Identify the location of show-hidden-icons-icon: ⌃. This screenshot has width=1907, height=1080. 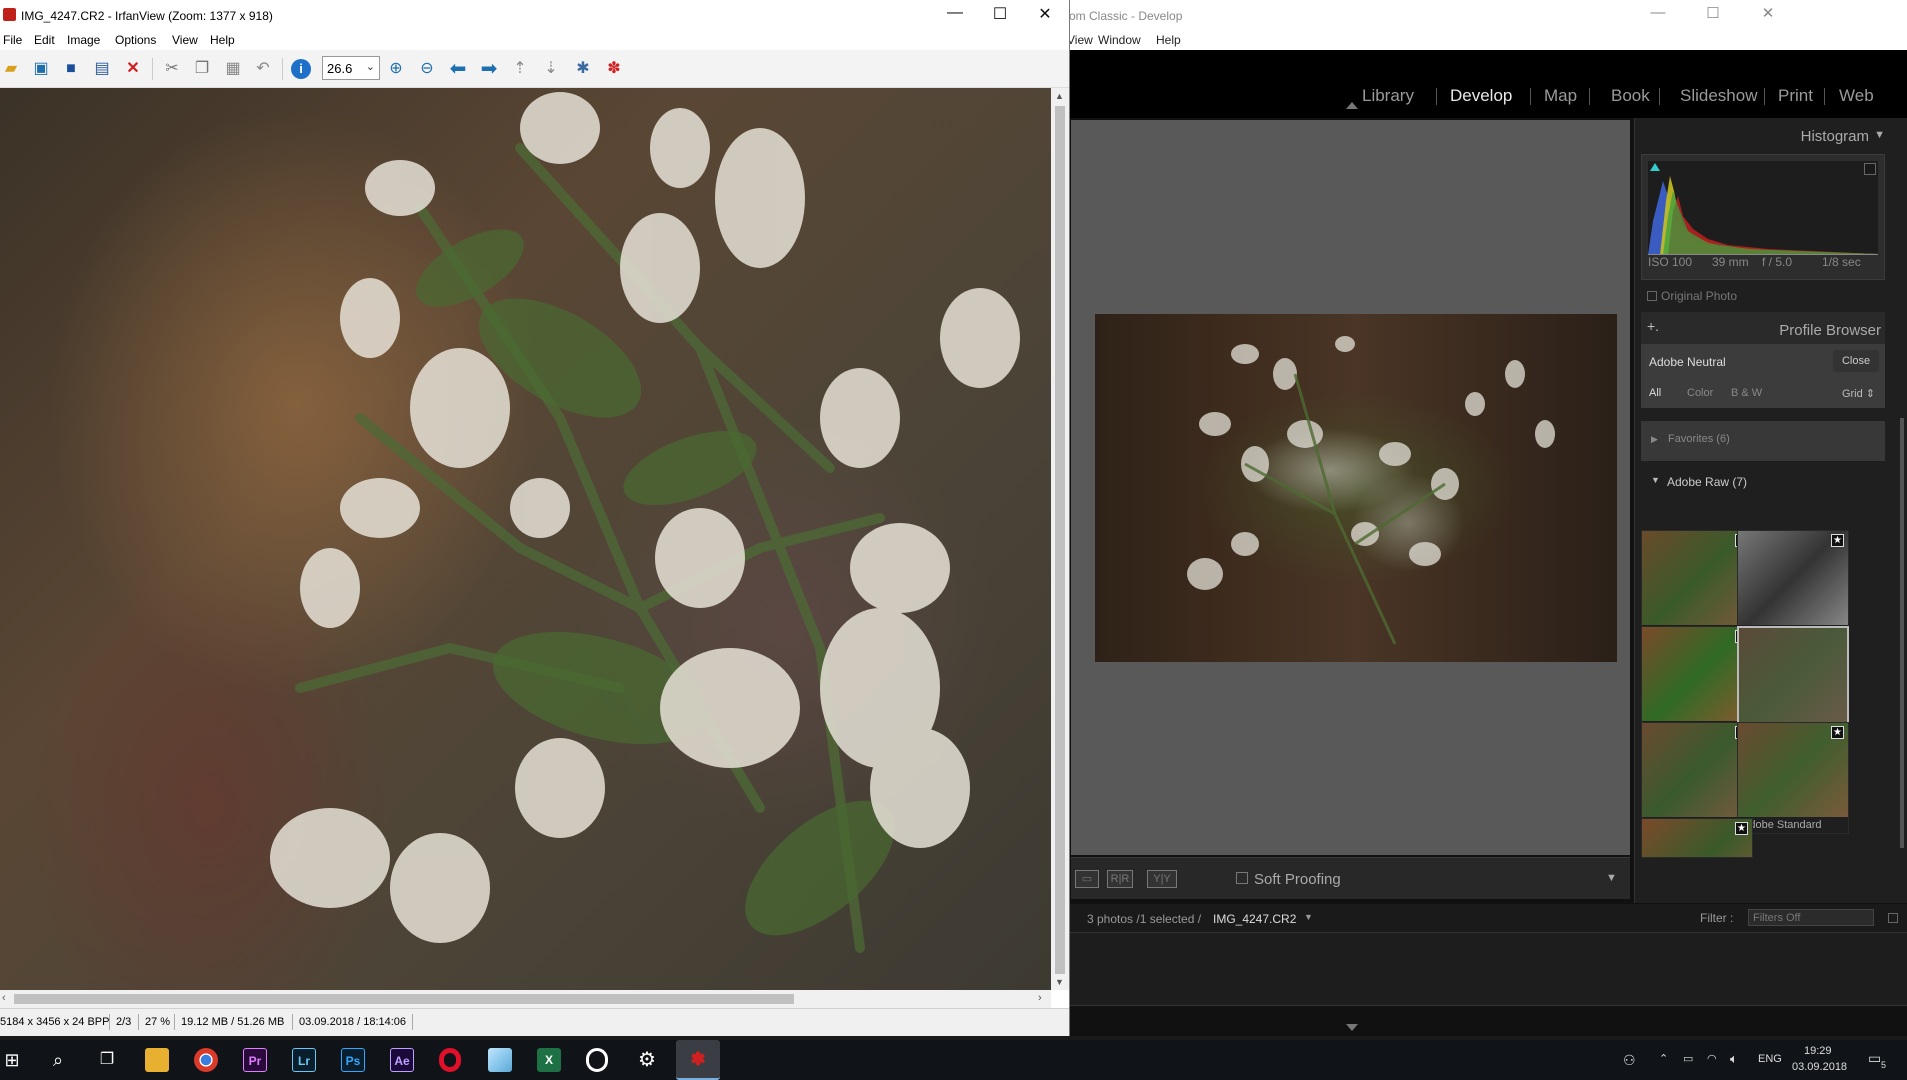
(1663, 1058).